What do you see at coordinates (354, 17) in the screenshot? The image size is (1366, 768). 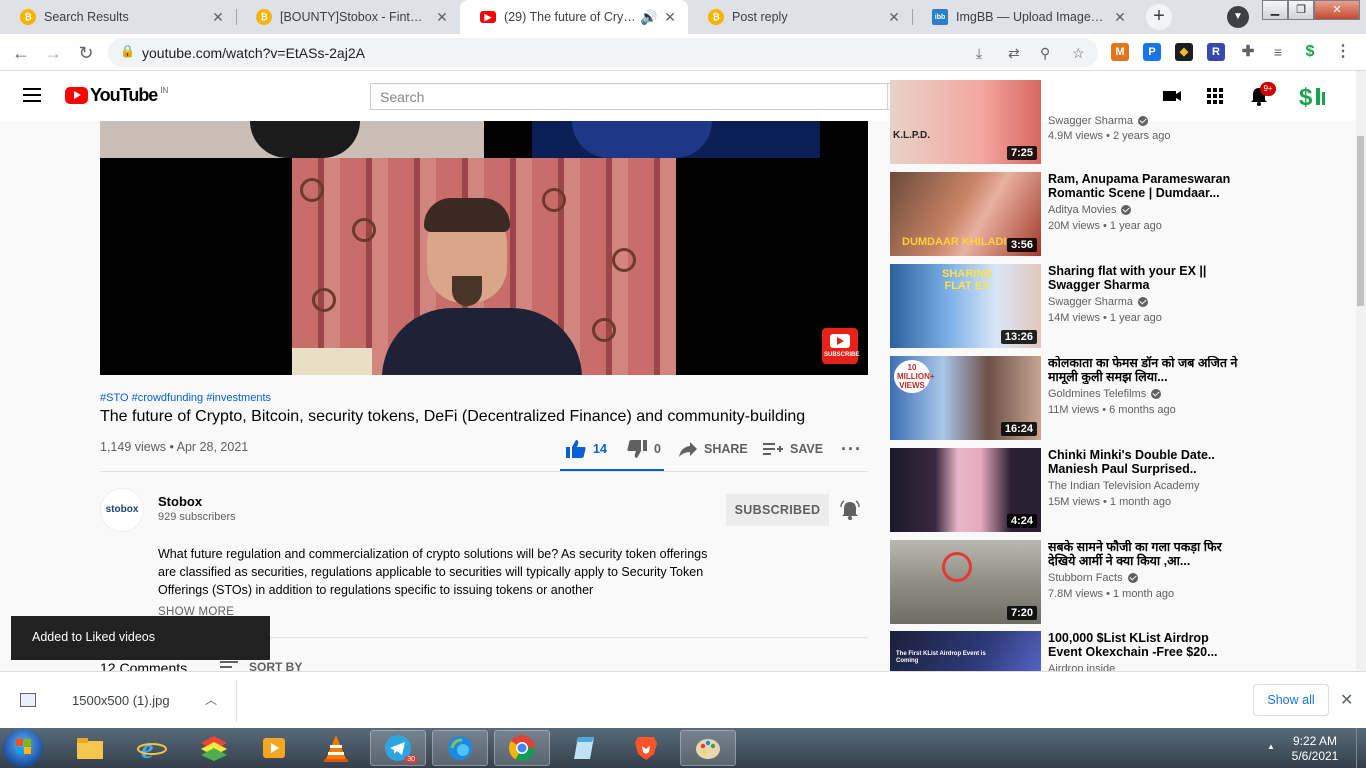 I see `tab-label: [BOUNTY]Stobox - Fintech` at bounding box center [354, 17].